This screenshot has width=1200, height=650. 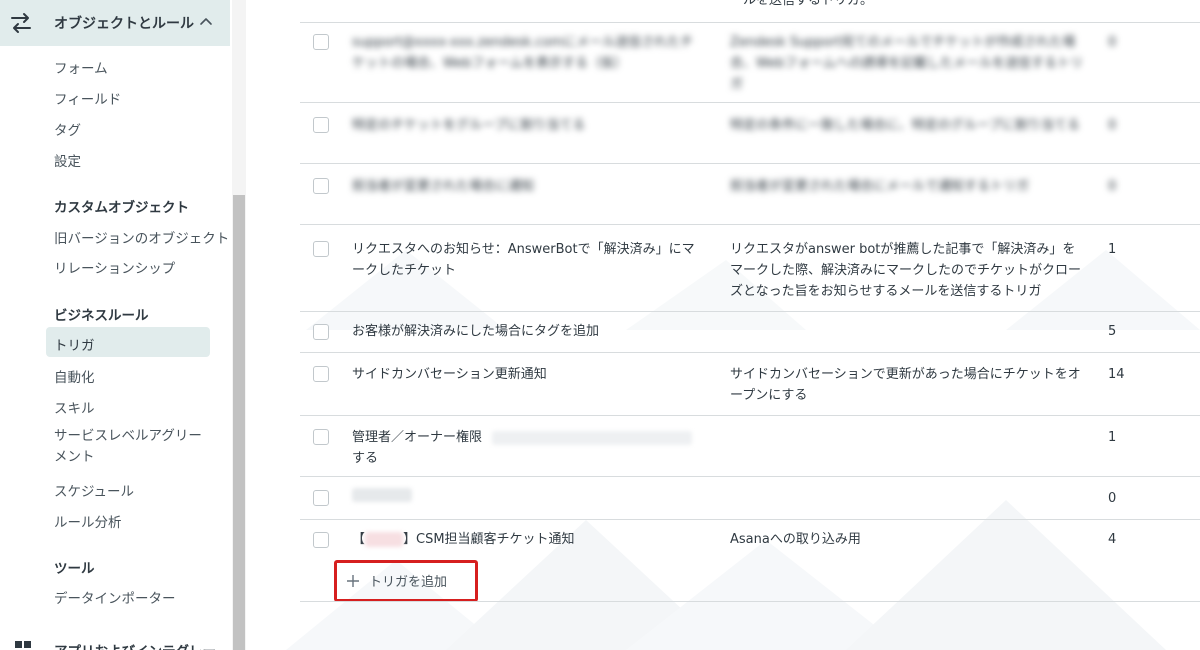 What do you see at coordinates (87, 98) in the screenshot?
I see `sidebar-item-fields: フィールド` at bounding box center [87, 98].